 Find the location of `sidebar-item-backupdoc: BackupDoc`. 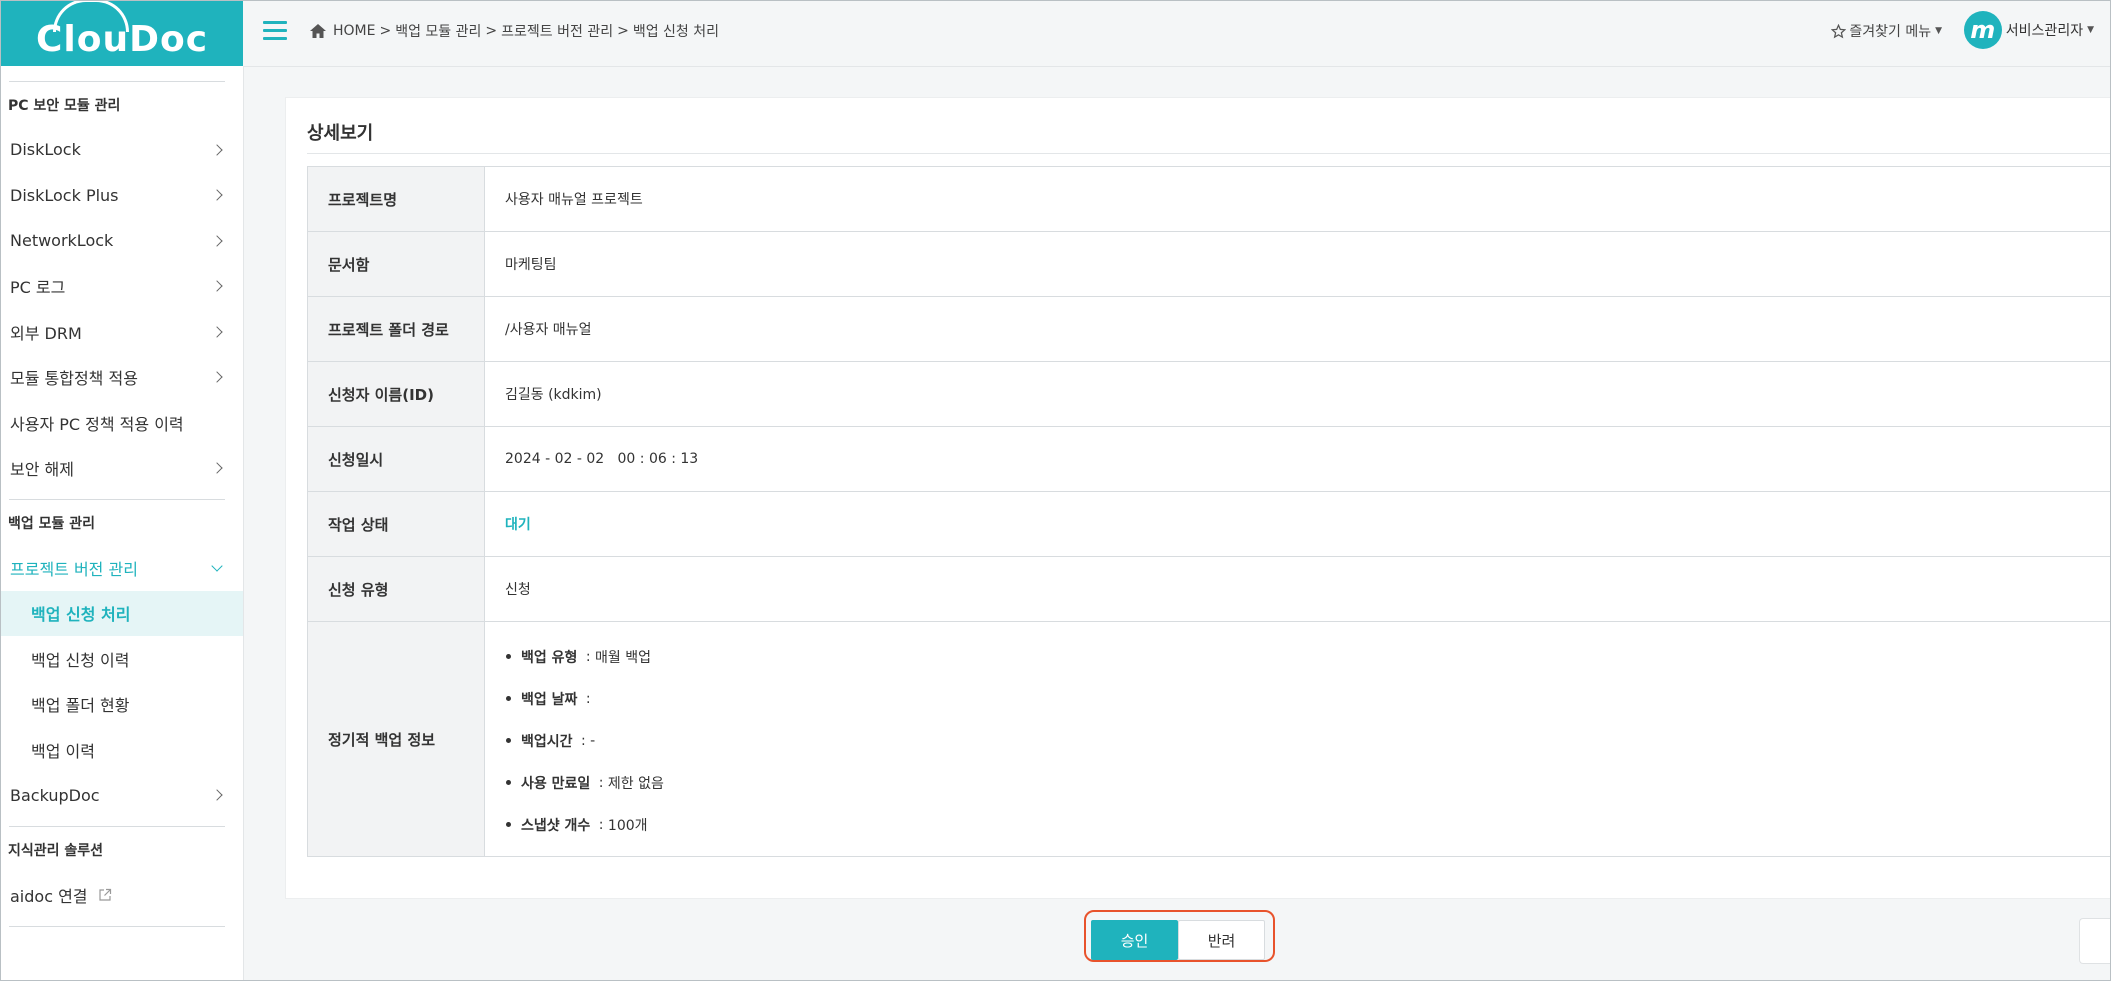

sidebar-item-backupdoc: BackupDoc is located at coordinates (122, 796).